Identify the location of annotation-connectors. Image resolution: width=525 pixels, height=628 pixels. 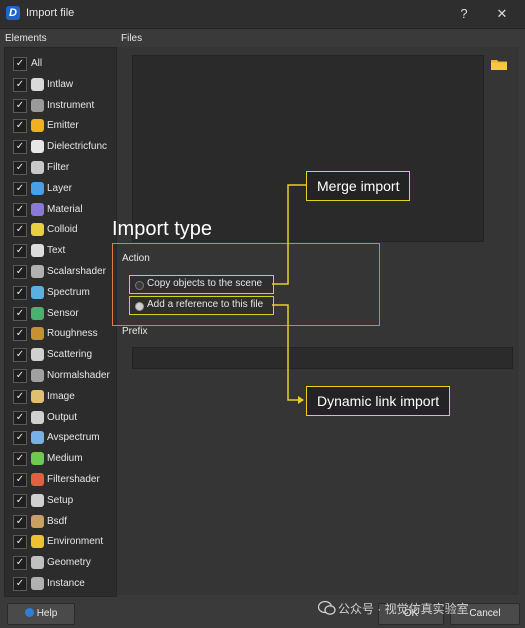
(292, 292).